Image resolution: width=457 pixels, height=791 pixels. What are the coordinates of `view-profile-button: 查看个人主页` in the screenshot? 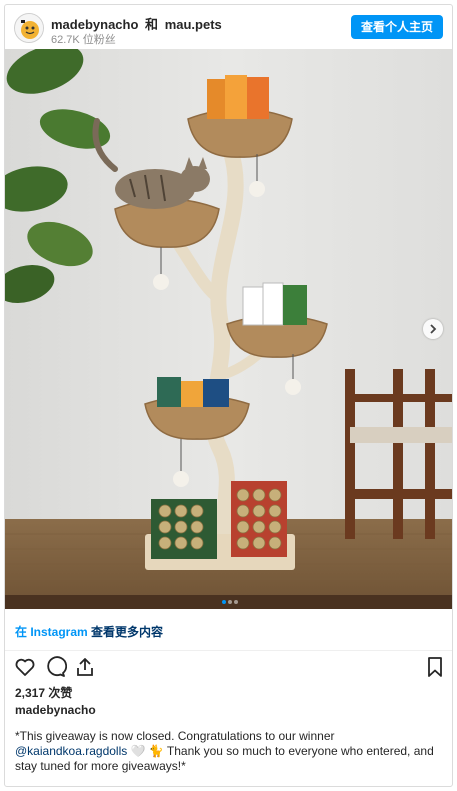 It's located at (396, 27).